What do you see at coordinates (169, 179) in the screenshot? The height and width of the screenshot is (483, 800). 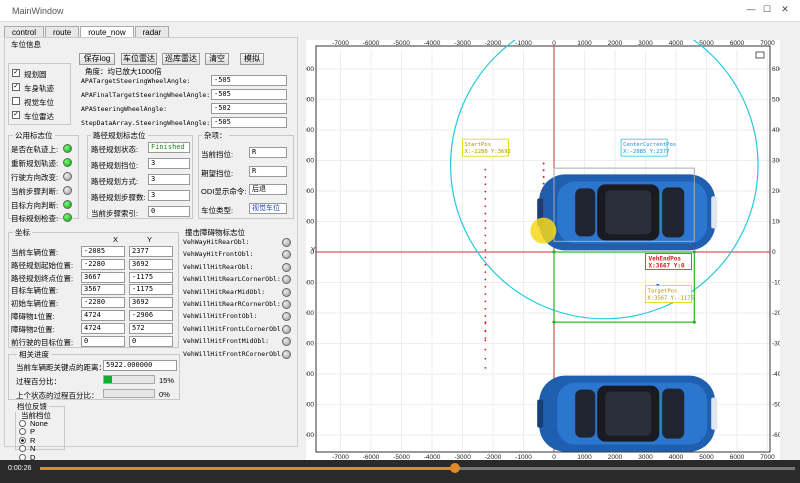 I see `route-mode-field: 3` at bounding box center [169, 179].